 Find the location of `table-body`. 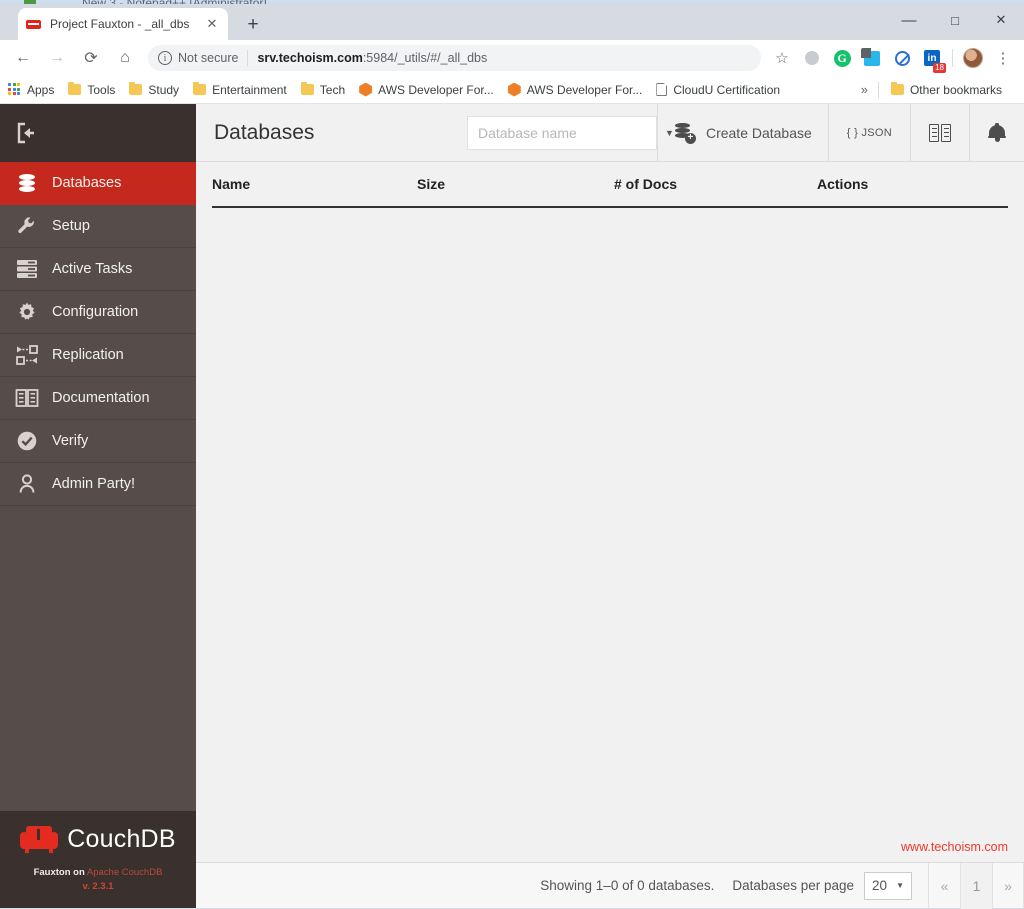

table-body is located at coordinates (610, 218).